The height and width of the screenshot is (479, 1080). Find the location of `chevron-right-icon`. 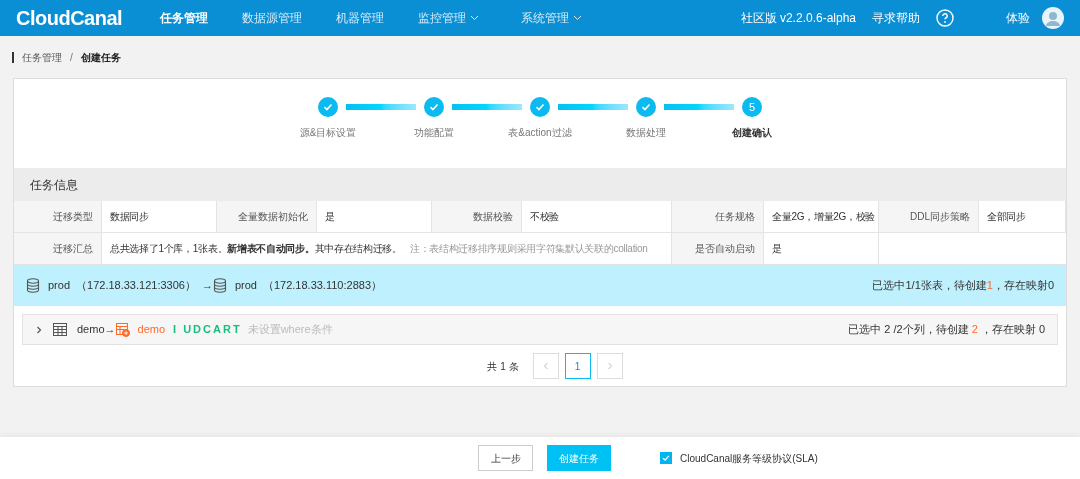

chevron-right-icon is located at coordinates (609, 366).